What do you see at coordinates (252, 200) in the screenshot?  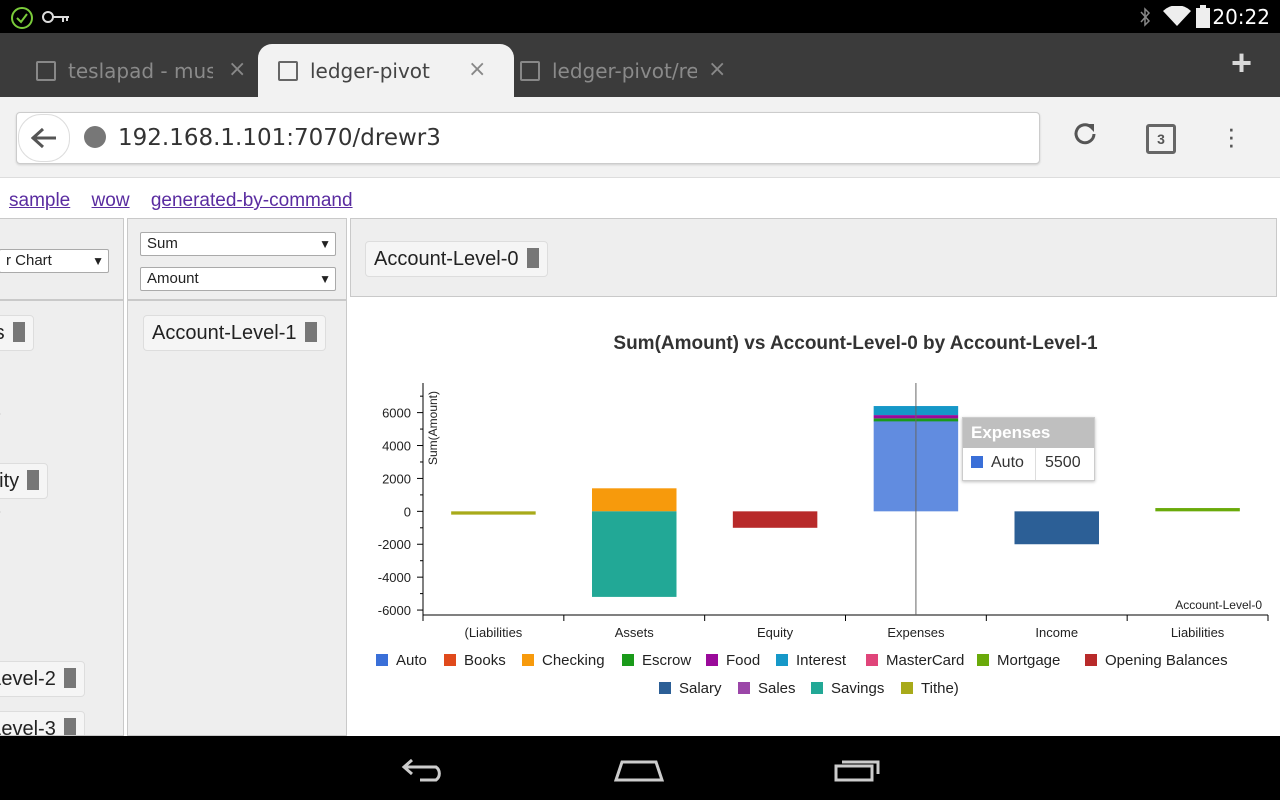 I see `link-generated-by-command: generated-by-command` at bounding box center [252, 200].